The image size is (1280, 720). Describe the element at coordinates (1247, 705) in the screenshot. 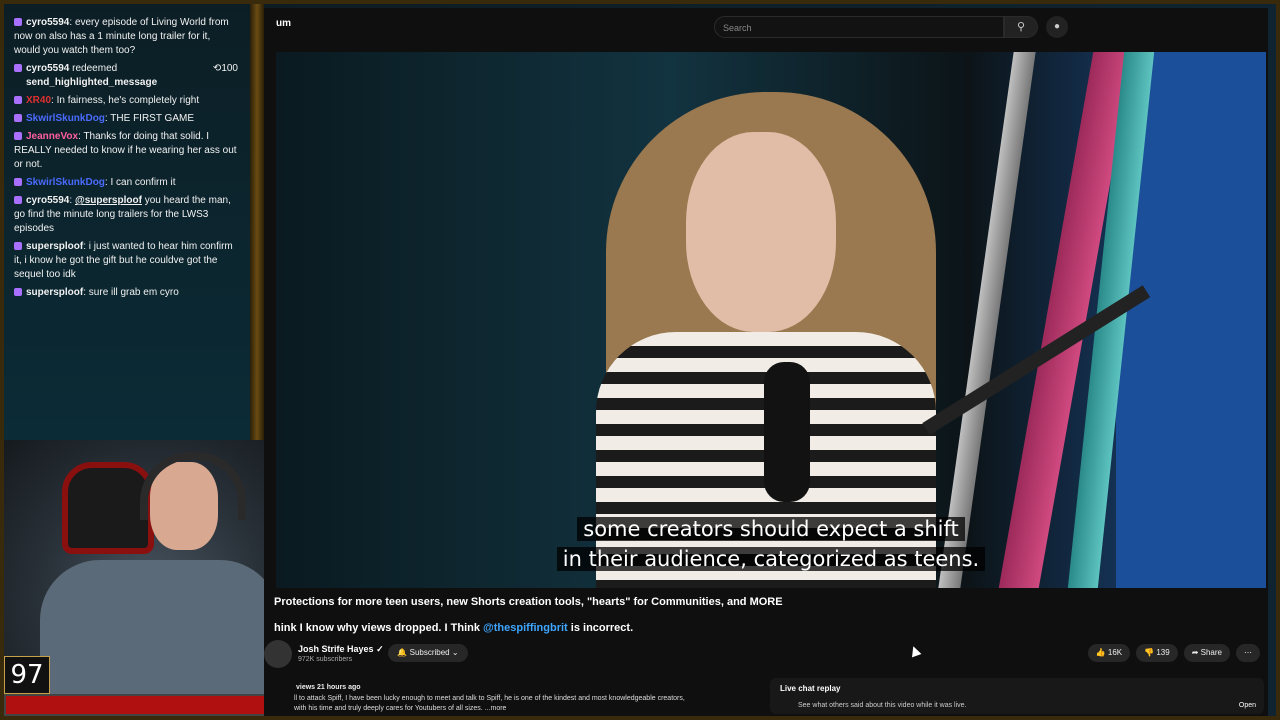

I see `open-live-chat-button: Open` at that location.